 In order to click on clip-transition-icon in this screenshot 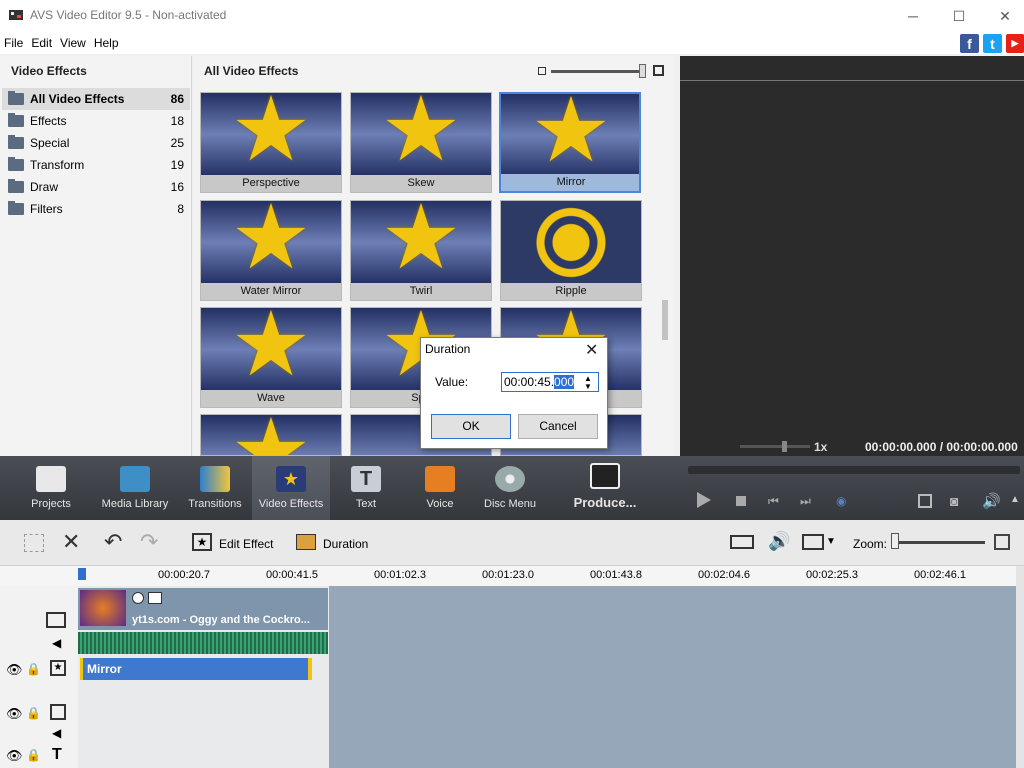, I will do `click(155, 598)`.